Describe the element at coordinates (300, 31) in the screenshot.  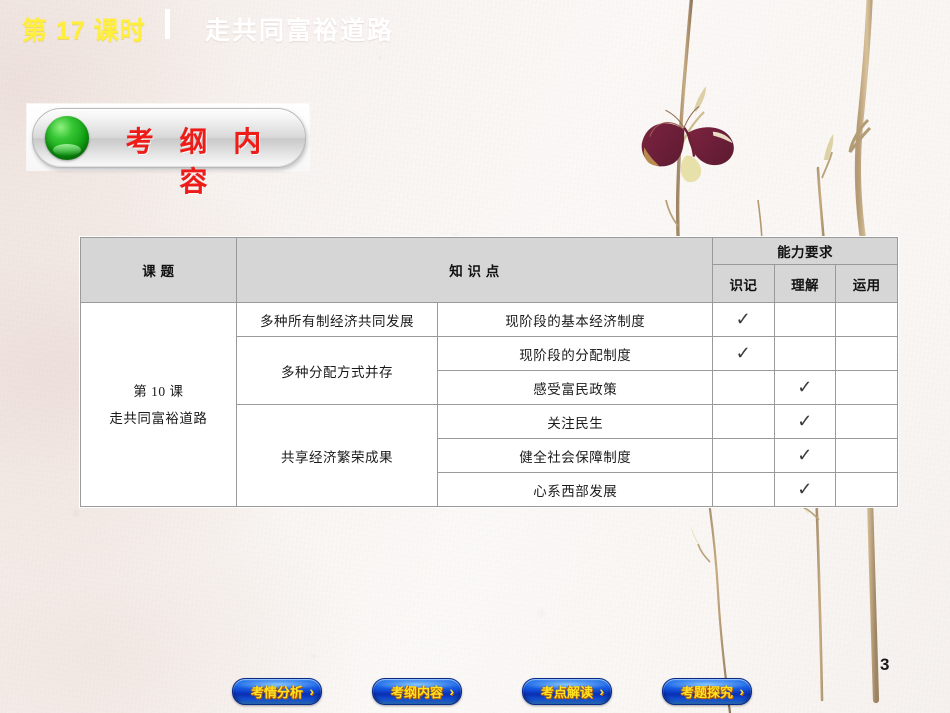
I see `page-title: 走共同富裕道路` at that location.